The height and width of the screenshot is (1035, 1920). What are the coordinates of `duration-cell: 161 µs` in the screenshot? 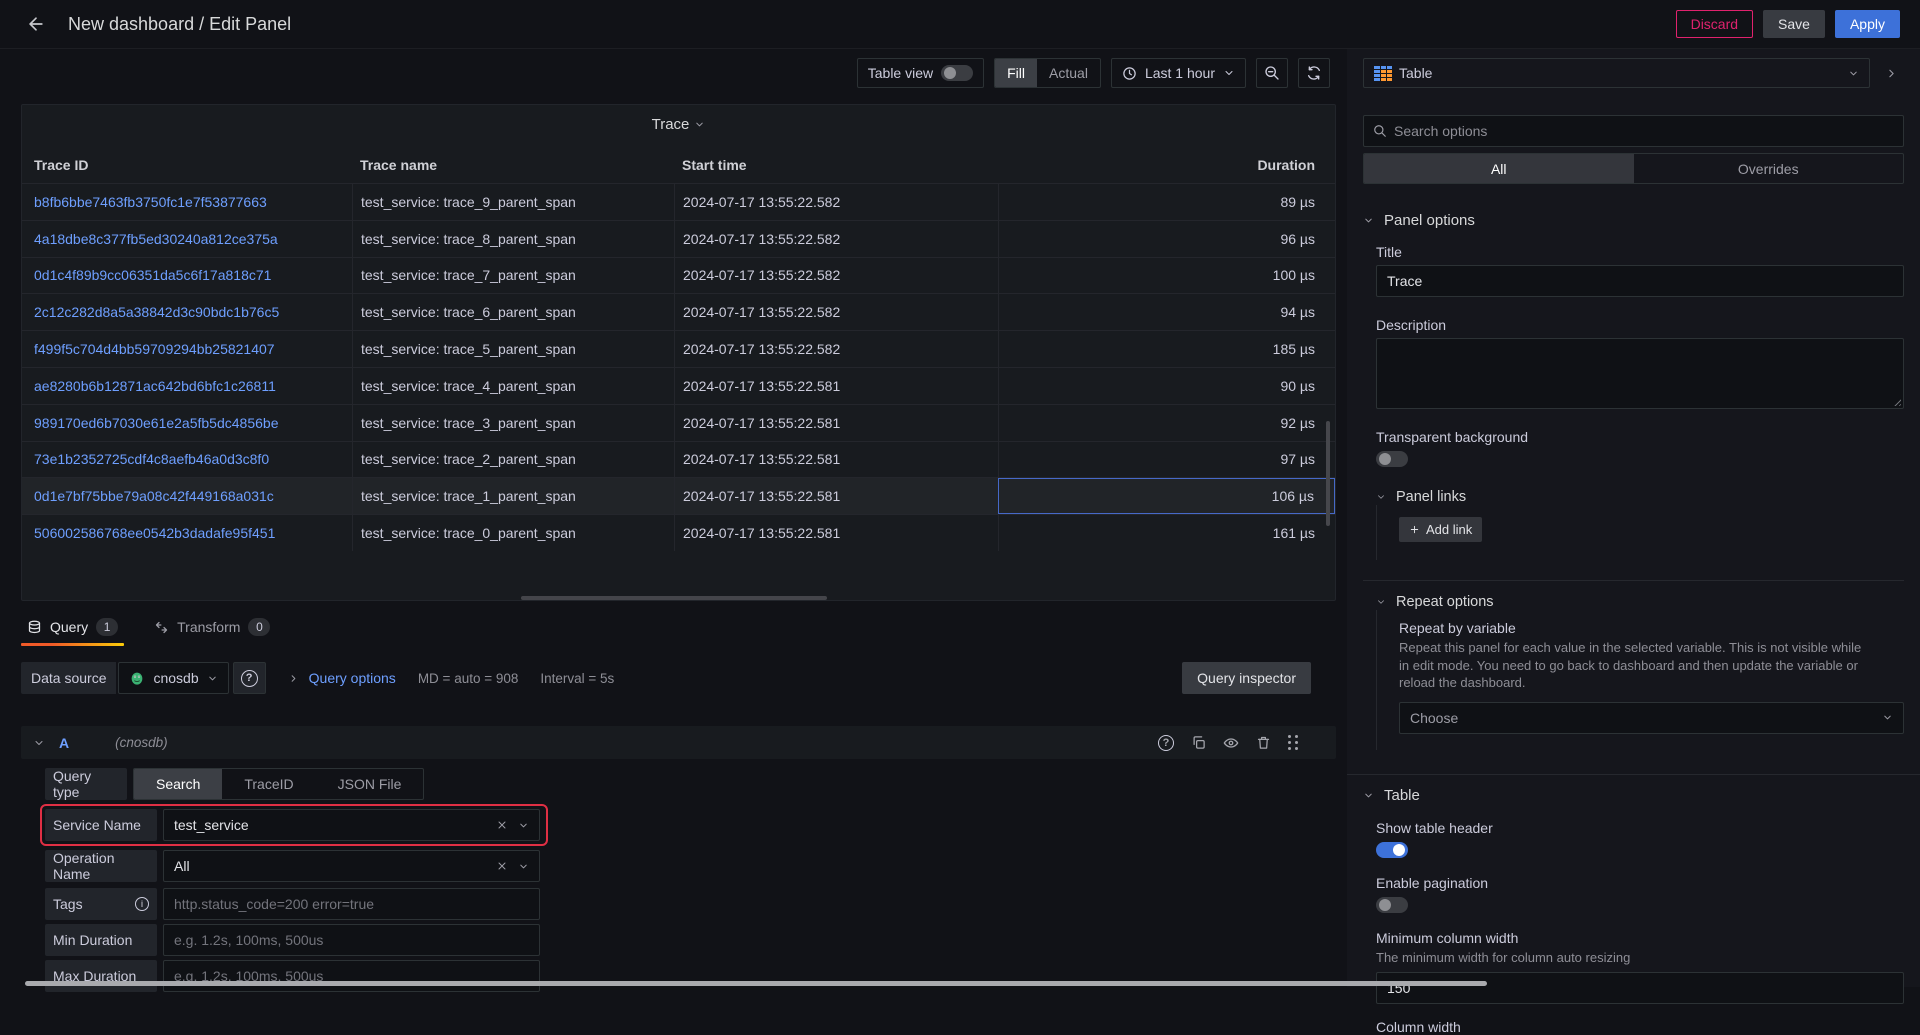 It's located at (1166, 533).